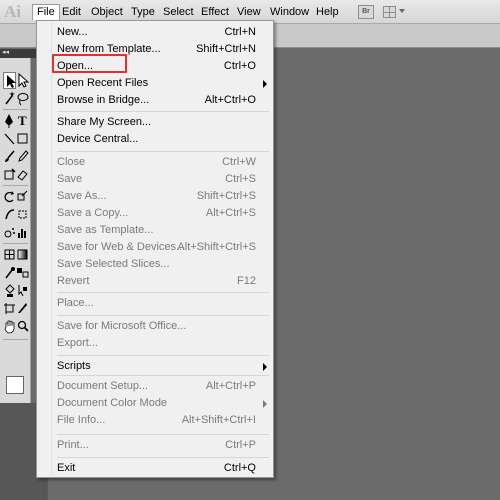  What do you see at coordinates (163, 445) in the screenshot?
I see `menu-item-print: Print... Ctrl+P` at bounding box center [163, 445].